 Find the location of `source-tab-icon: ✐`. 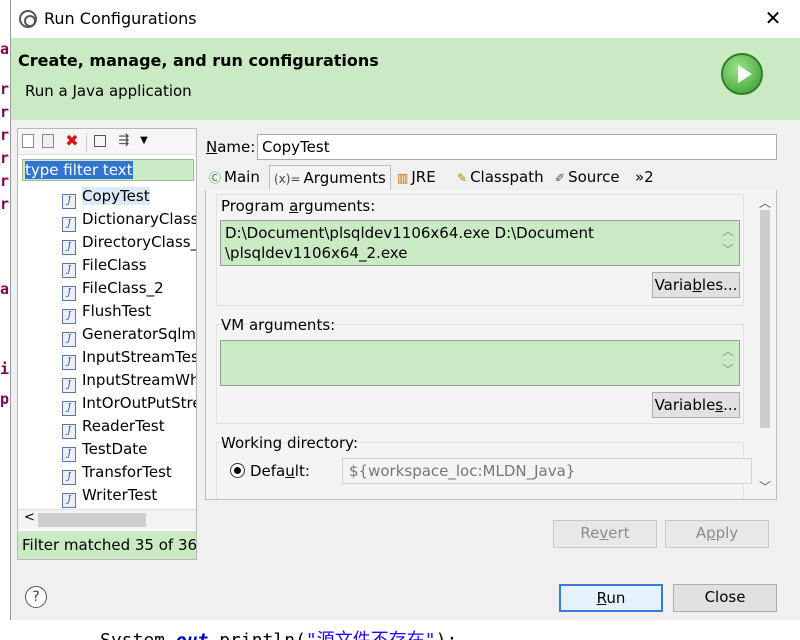

source-tab-icon: ✐ is located at coordinates (560, 178).